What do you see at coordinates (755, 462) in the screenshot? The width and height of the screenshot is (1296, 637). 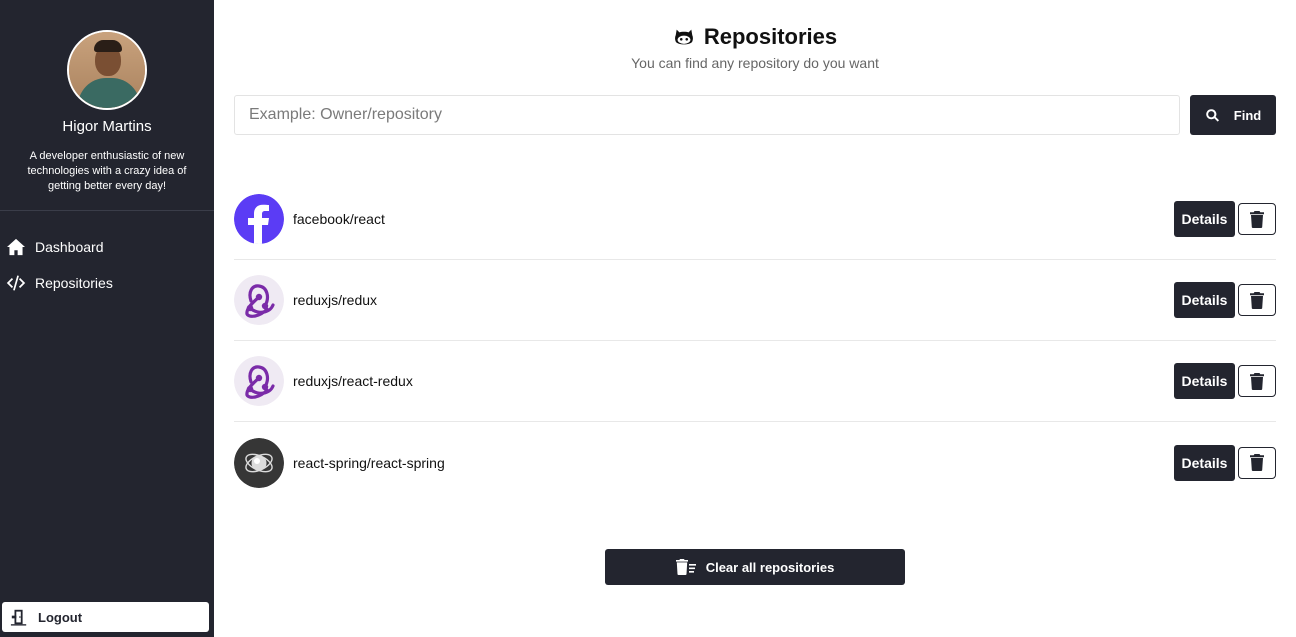 I see `list-item: react-spring/react-spring Details` at bounding box center [755, 462].